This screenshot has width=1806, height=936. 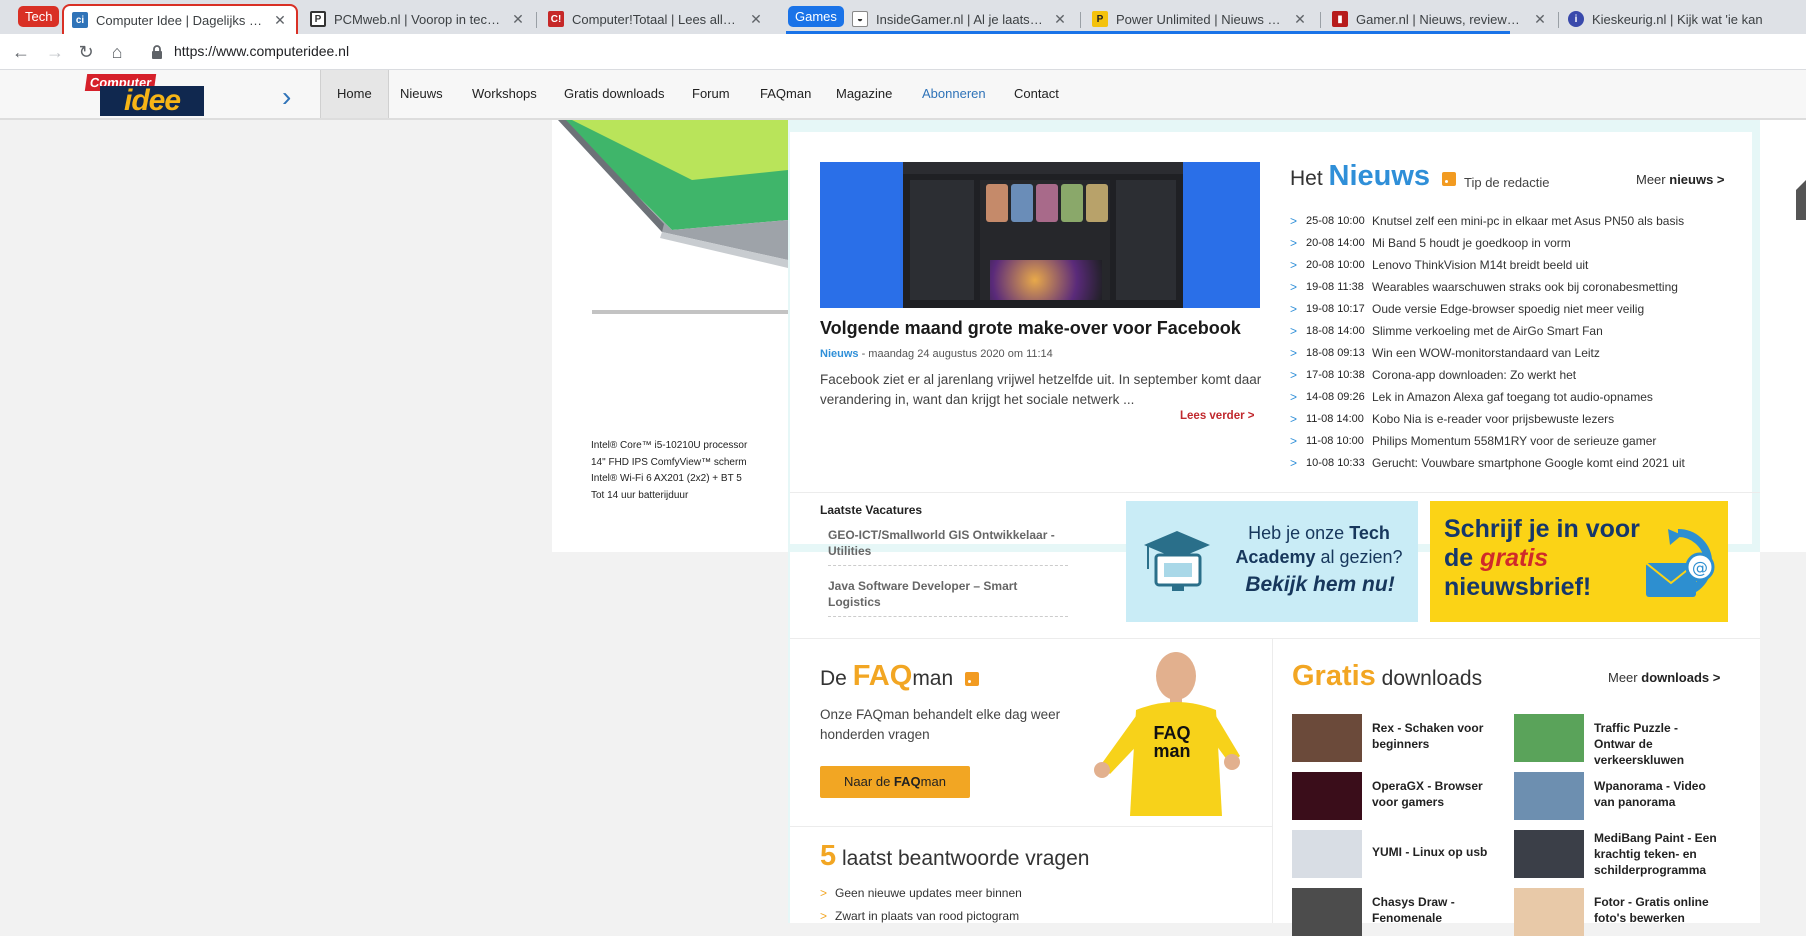 I want to click on download-item: Rex - Schaken voor beginners, so click(x=1392, y=738).